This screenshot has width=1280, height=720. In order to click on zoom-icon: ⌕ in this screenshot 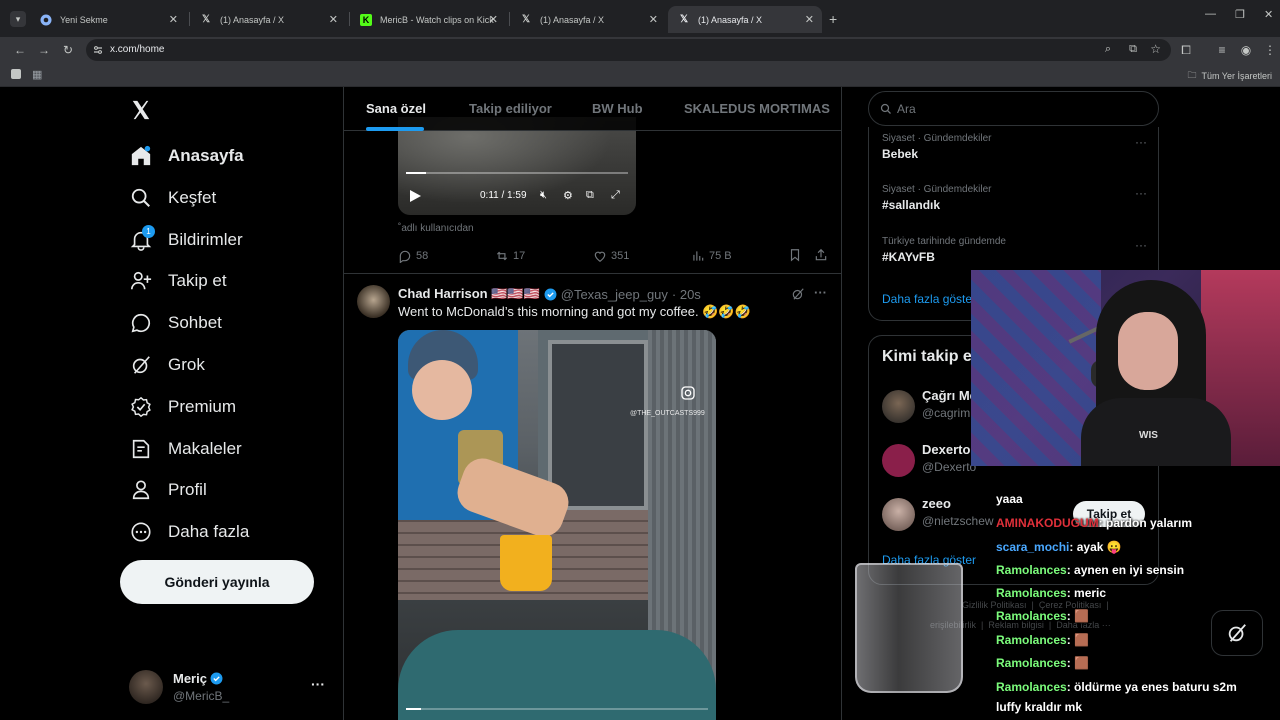, I will do `click(1108, 49)`.